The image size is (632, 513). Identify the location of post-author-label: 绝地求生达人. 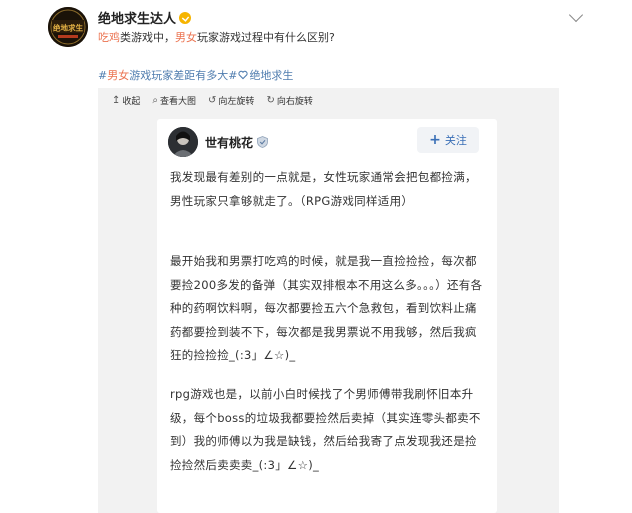
(137, 19).